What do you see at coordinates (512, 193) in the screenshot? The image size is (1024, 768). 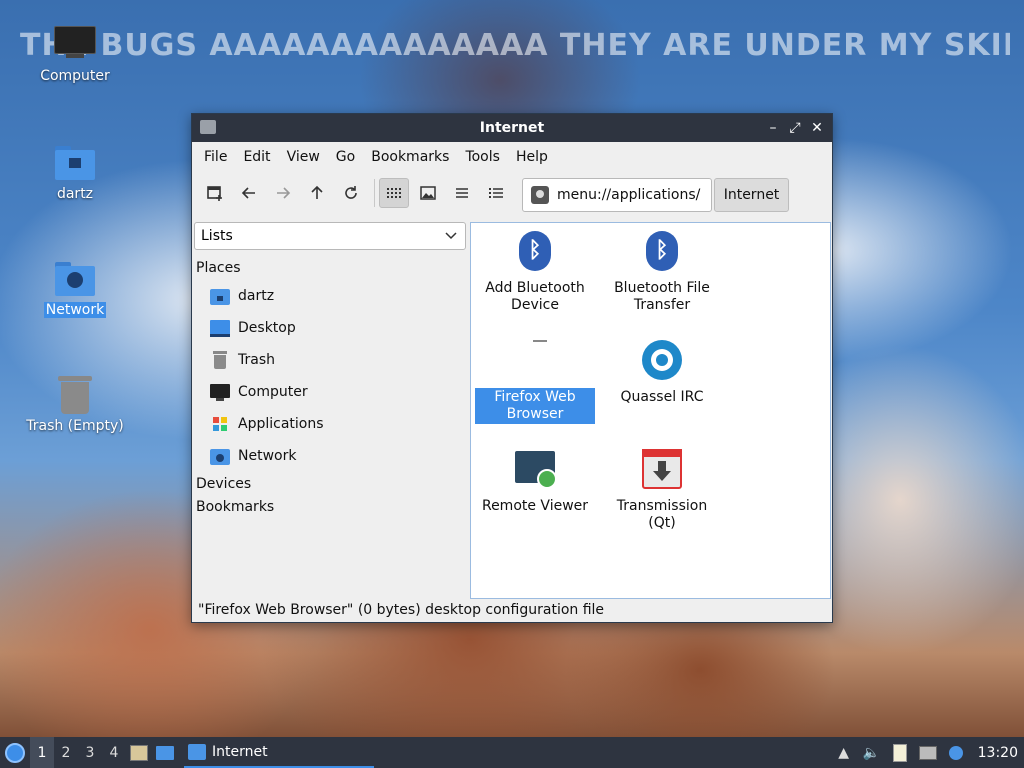 I see `toolbar: menu://applications/ Internet` at bounding box center [512, 193].